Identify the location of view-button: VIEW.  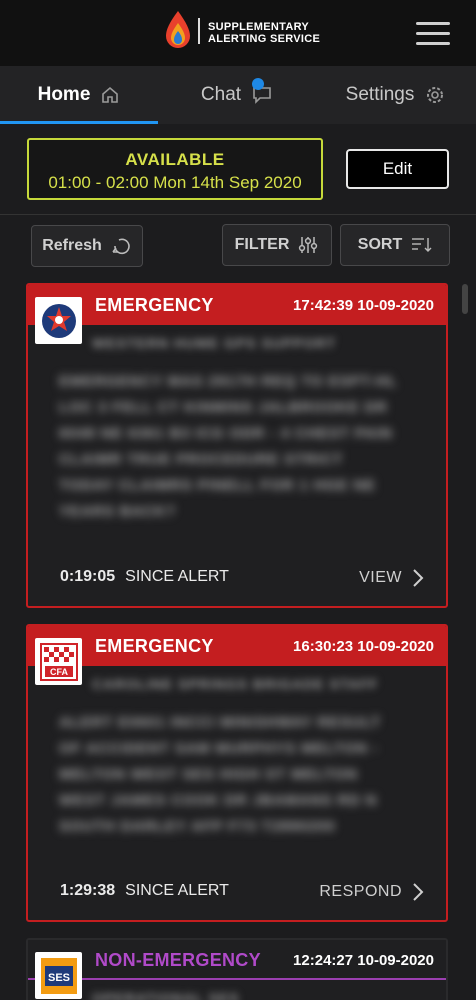
(391, 578).